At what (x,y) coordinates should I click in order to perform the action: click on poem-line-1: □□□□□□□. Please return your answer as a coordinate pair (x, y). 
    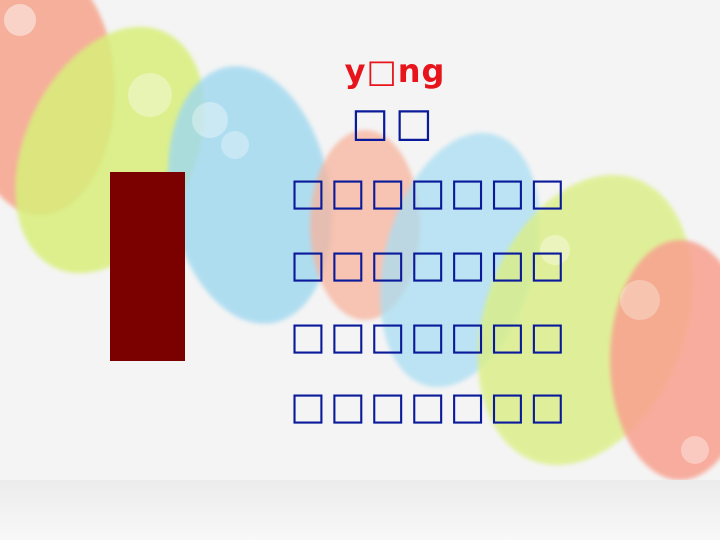
    Looking at the image, I should click on (430, 192).